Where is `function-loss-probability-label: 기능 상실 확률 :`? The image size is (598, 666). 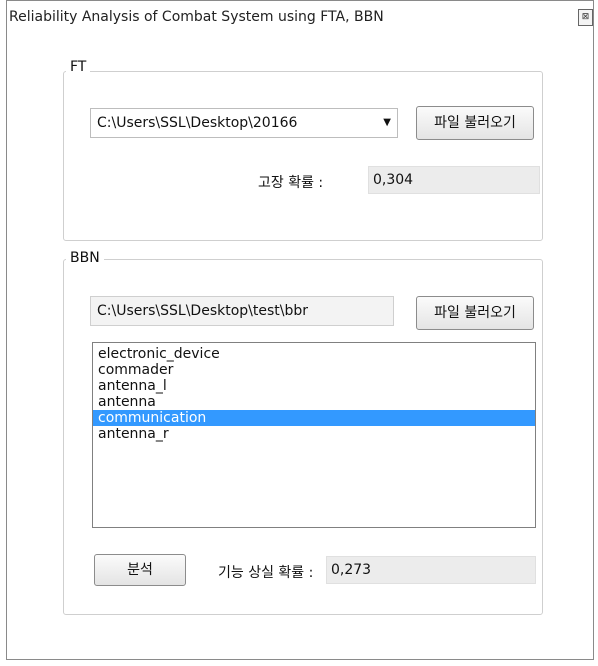 function-loss-probability-label: 기능 상실 확률 : is located at coordinates (266, 573).